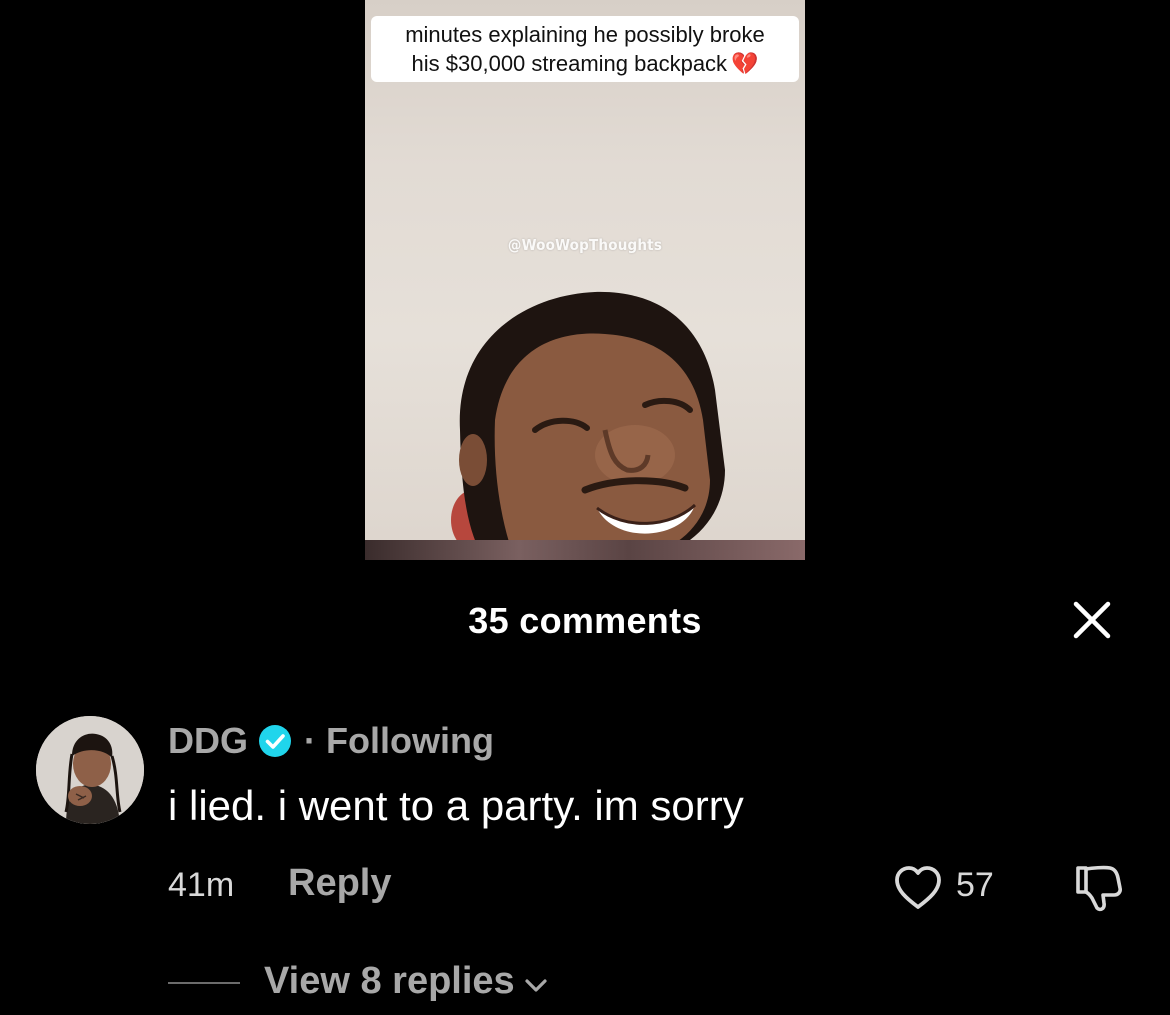  I want to click on close-icon, so click(1092, 620).